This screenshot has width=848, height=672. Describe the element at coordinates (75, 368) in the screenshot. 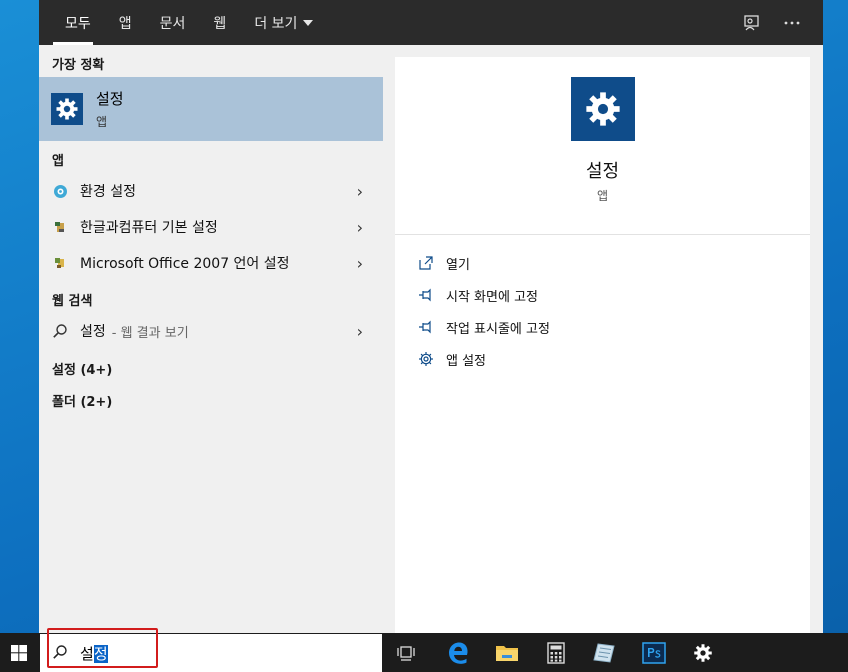

I see `group-settings: 설정 (4+)` at that location.